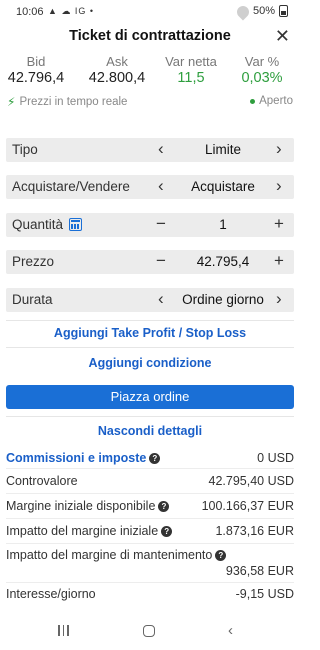  Describe the element at coordinates (150, 225) in the screenshot. I see `quantity-stepper: Quantità − 1 +` at that location.